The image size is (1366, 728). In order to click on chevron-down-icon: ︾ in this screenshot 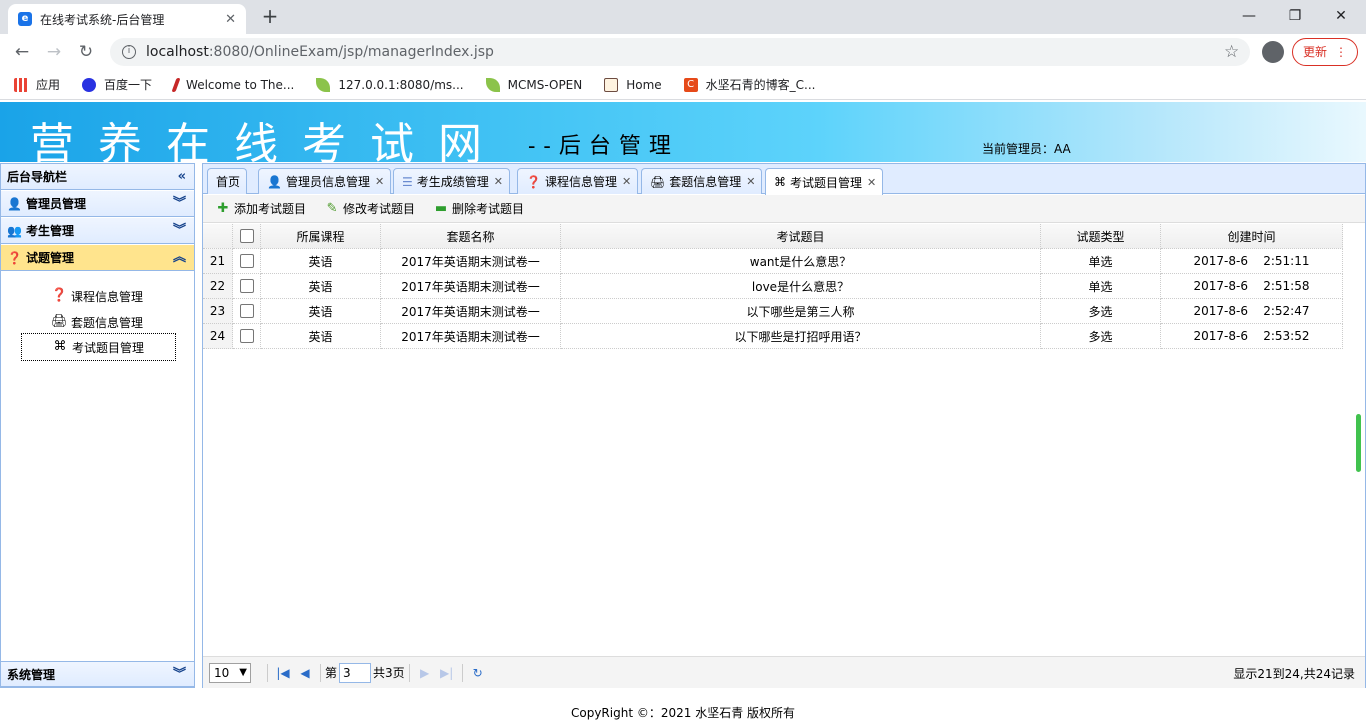, I will do `click(179, 203)`.